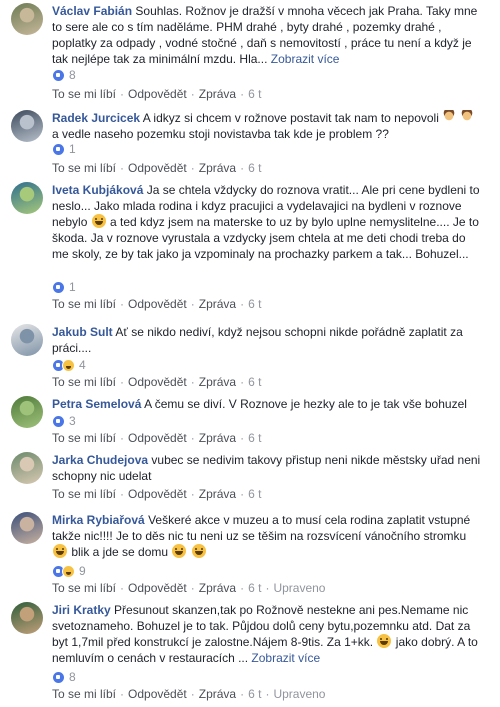 This screenshot has width=500, height=707. I want to click on comment-body-text, so click(188, 552).